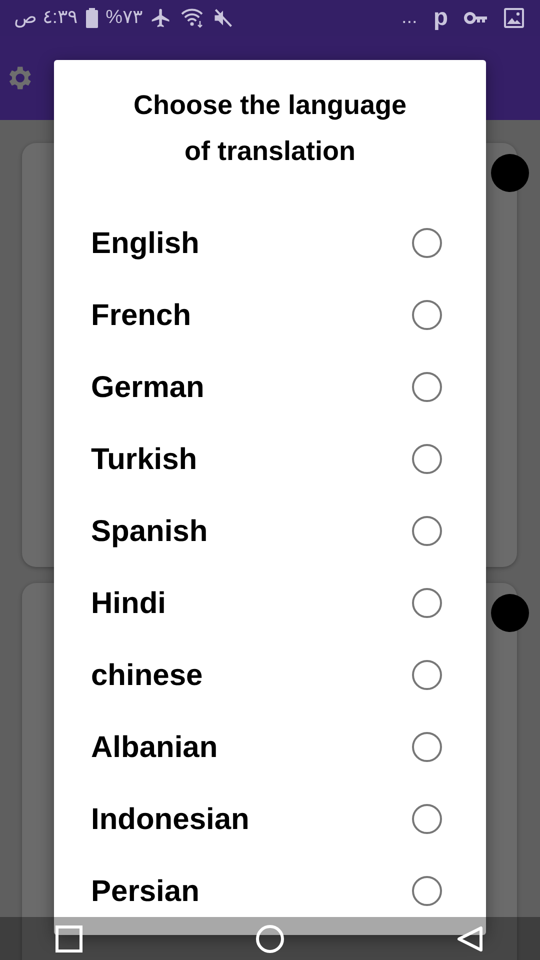 This screenshot has height=960, width=540. I want to click on language-option: Turkish, so click(144, 459).